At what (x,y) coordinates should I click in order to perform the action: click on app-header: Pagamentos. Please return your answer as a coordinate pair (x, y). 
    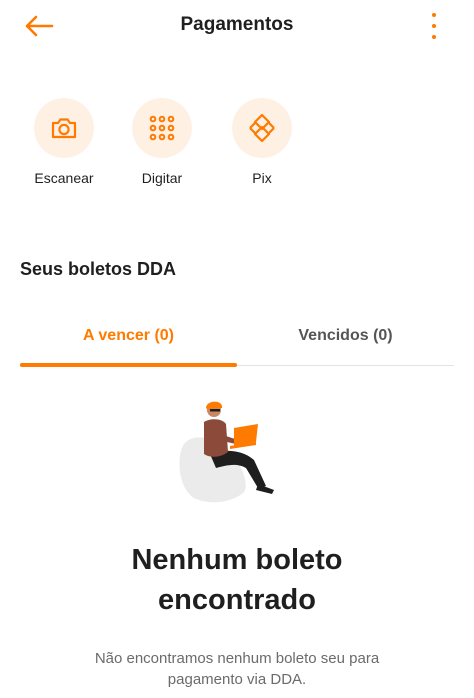
    Looking at the image, I should click on (237, 26).